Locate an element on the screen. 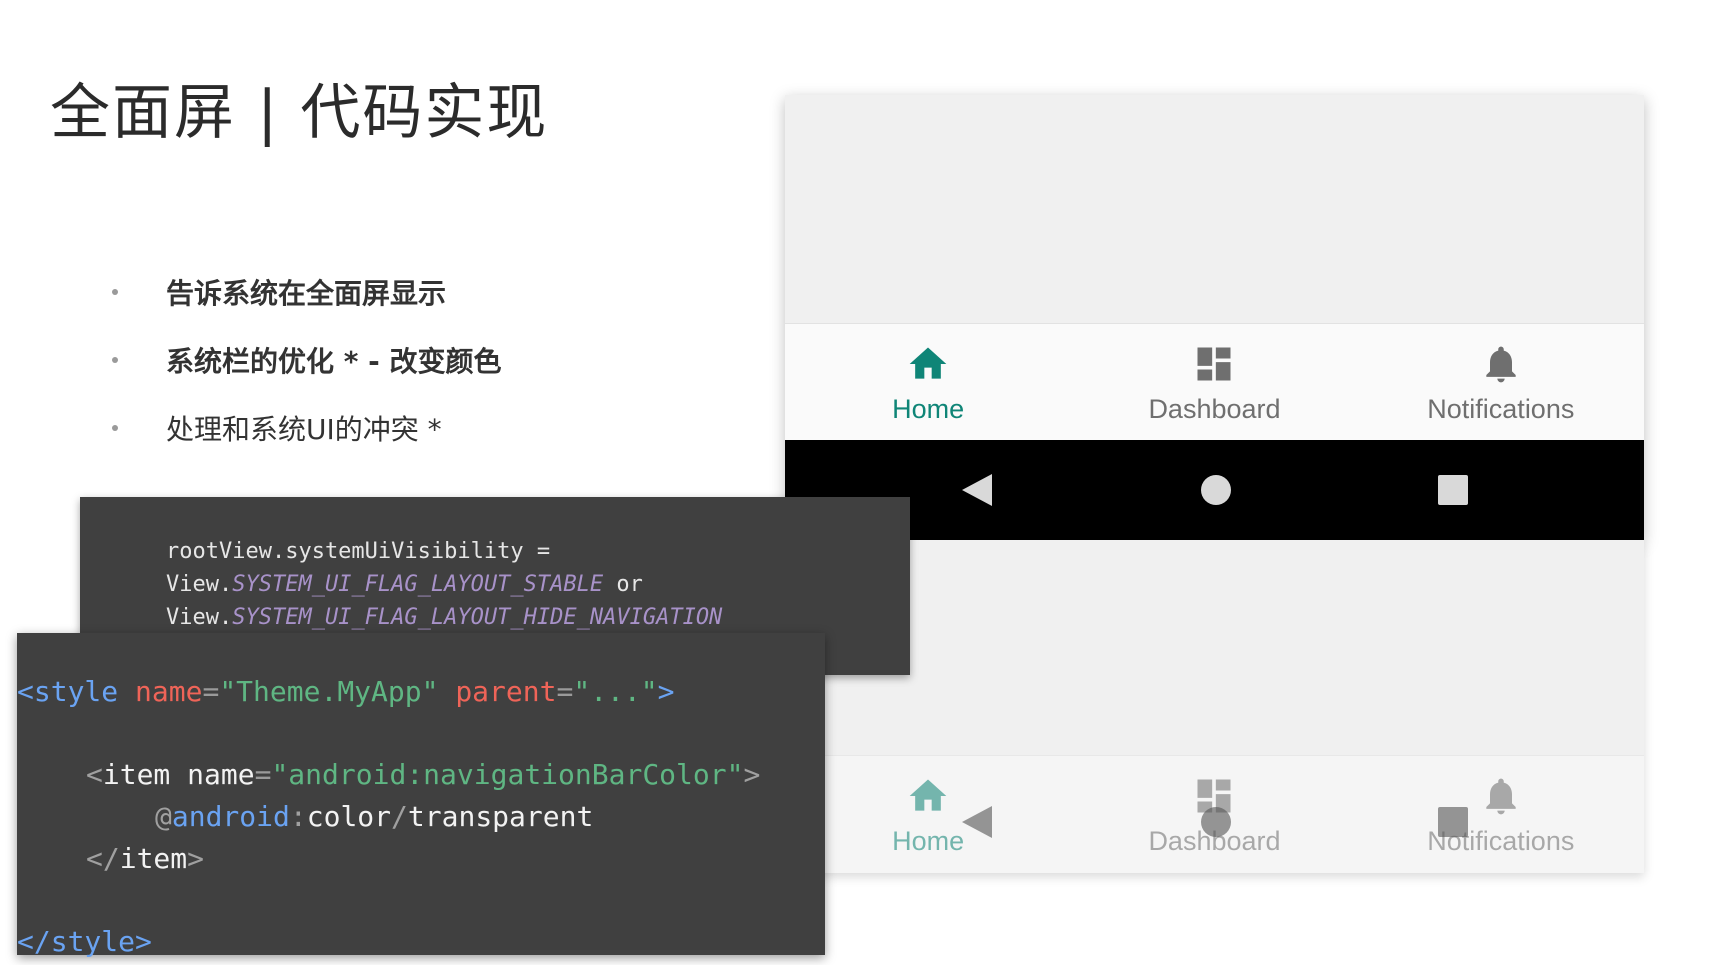 This screenshot has height=965, width=1718. system-navigation-bar is located at coordinates (1214, 490).